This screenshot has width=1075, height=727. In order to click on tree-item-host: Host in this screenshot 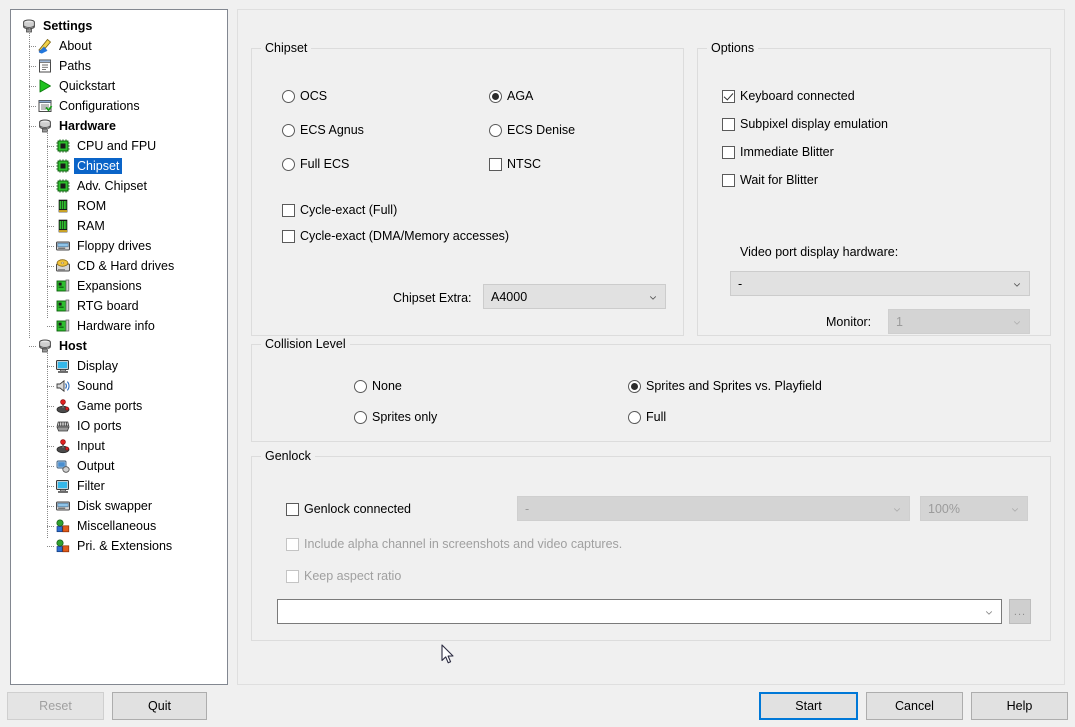, I will do `click(119, 346)`.